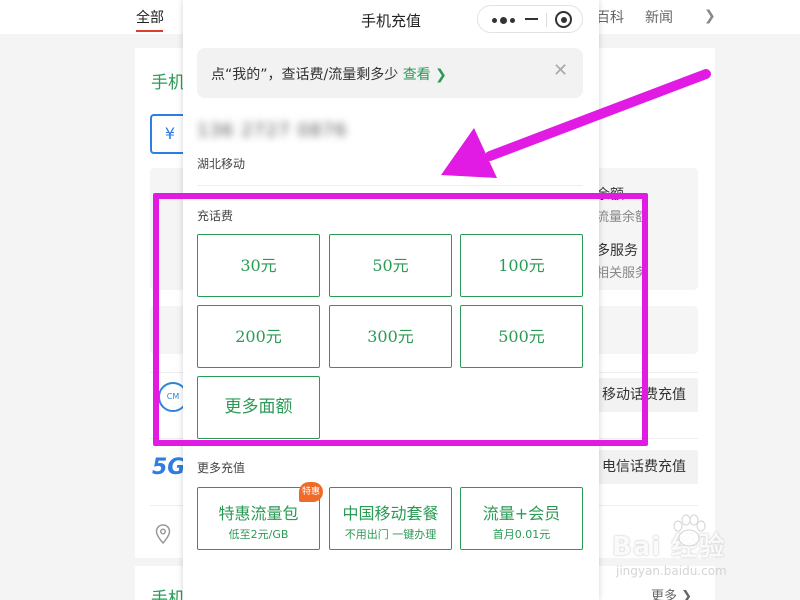  Describe the element at coordinates (563, 19) in the screenshot. I see `target-circle-icon` at that location.